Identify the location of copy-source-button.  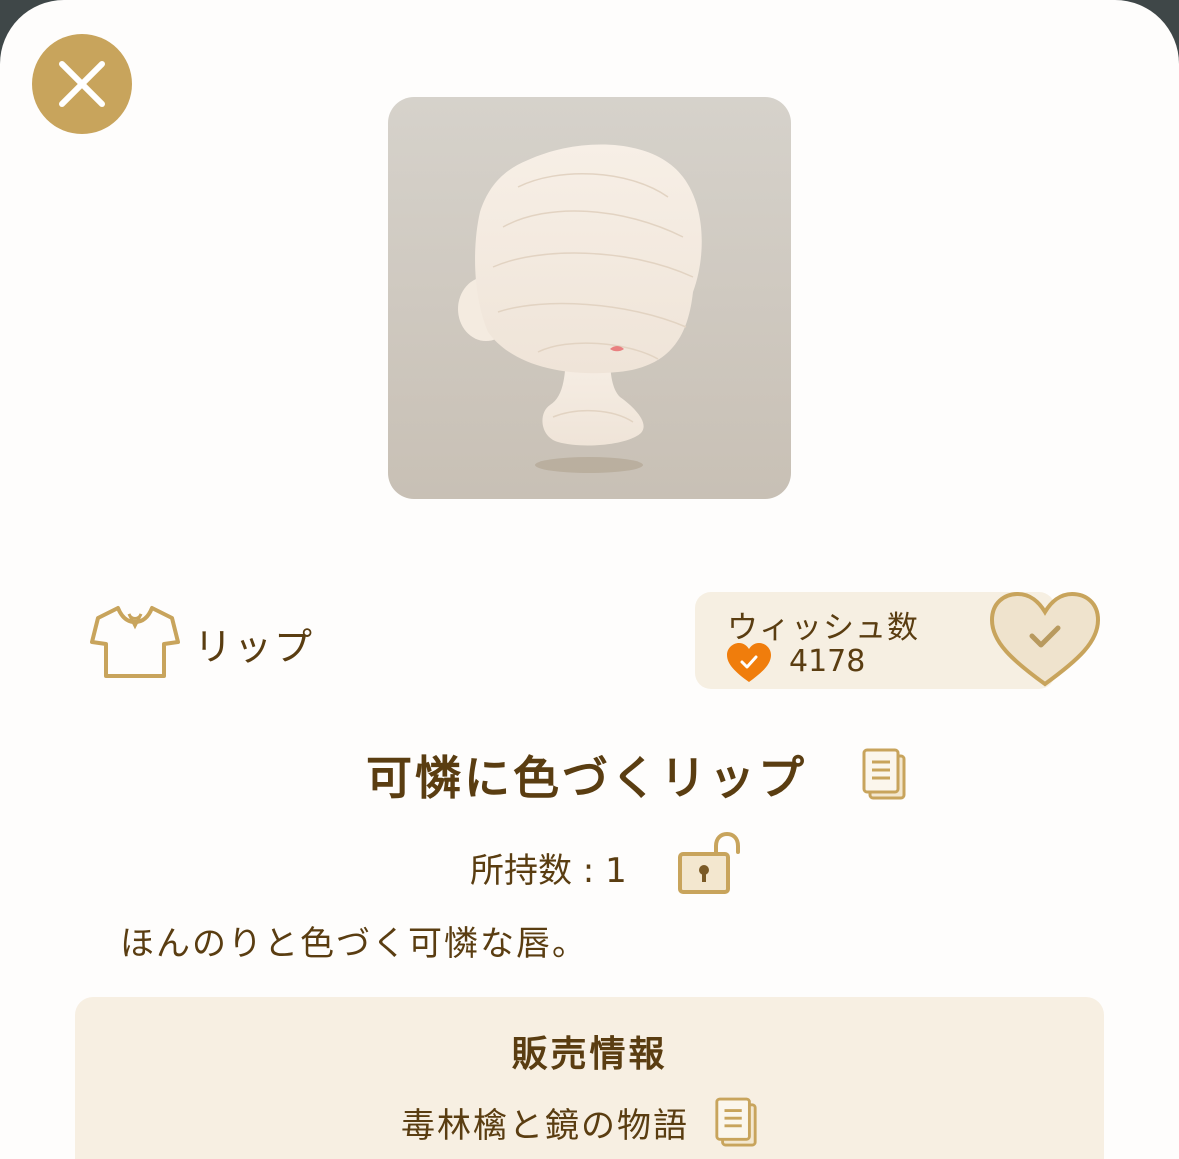
(736, 1124).